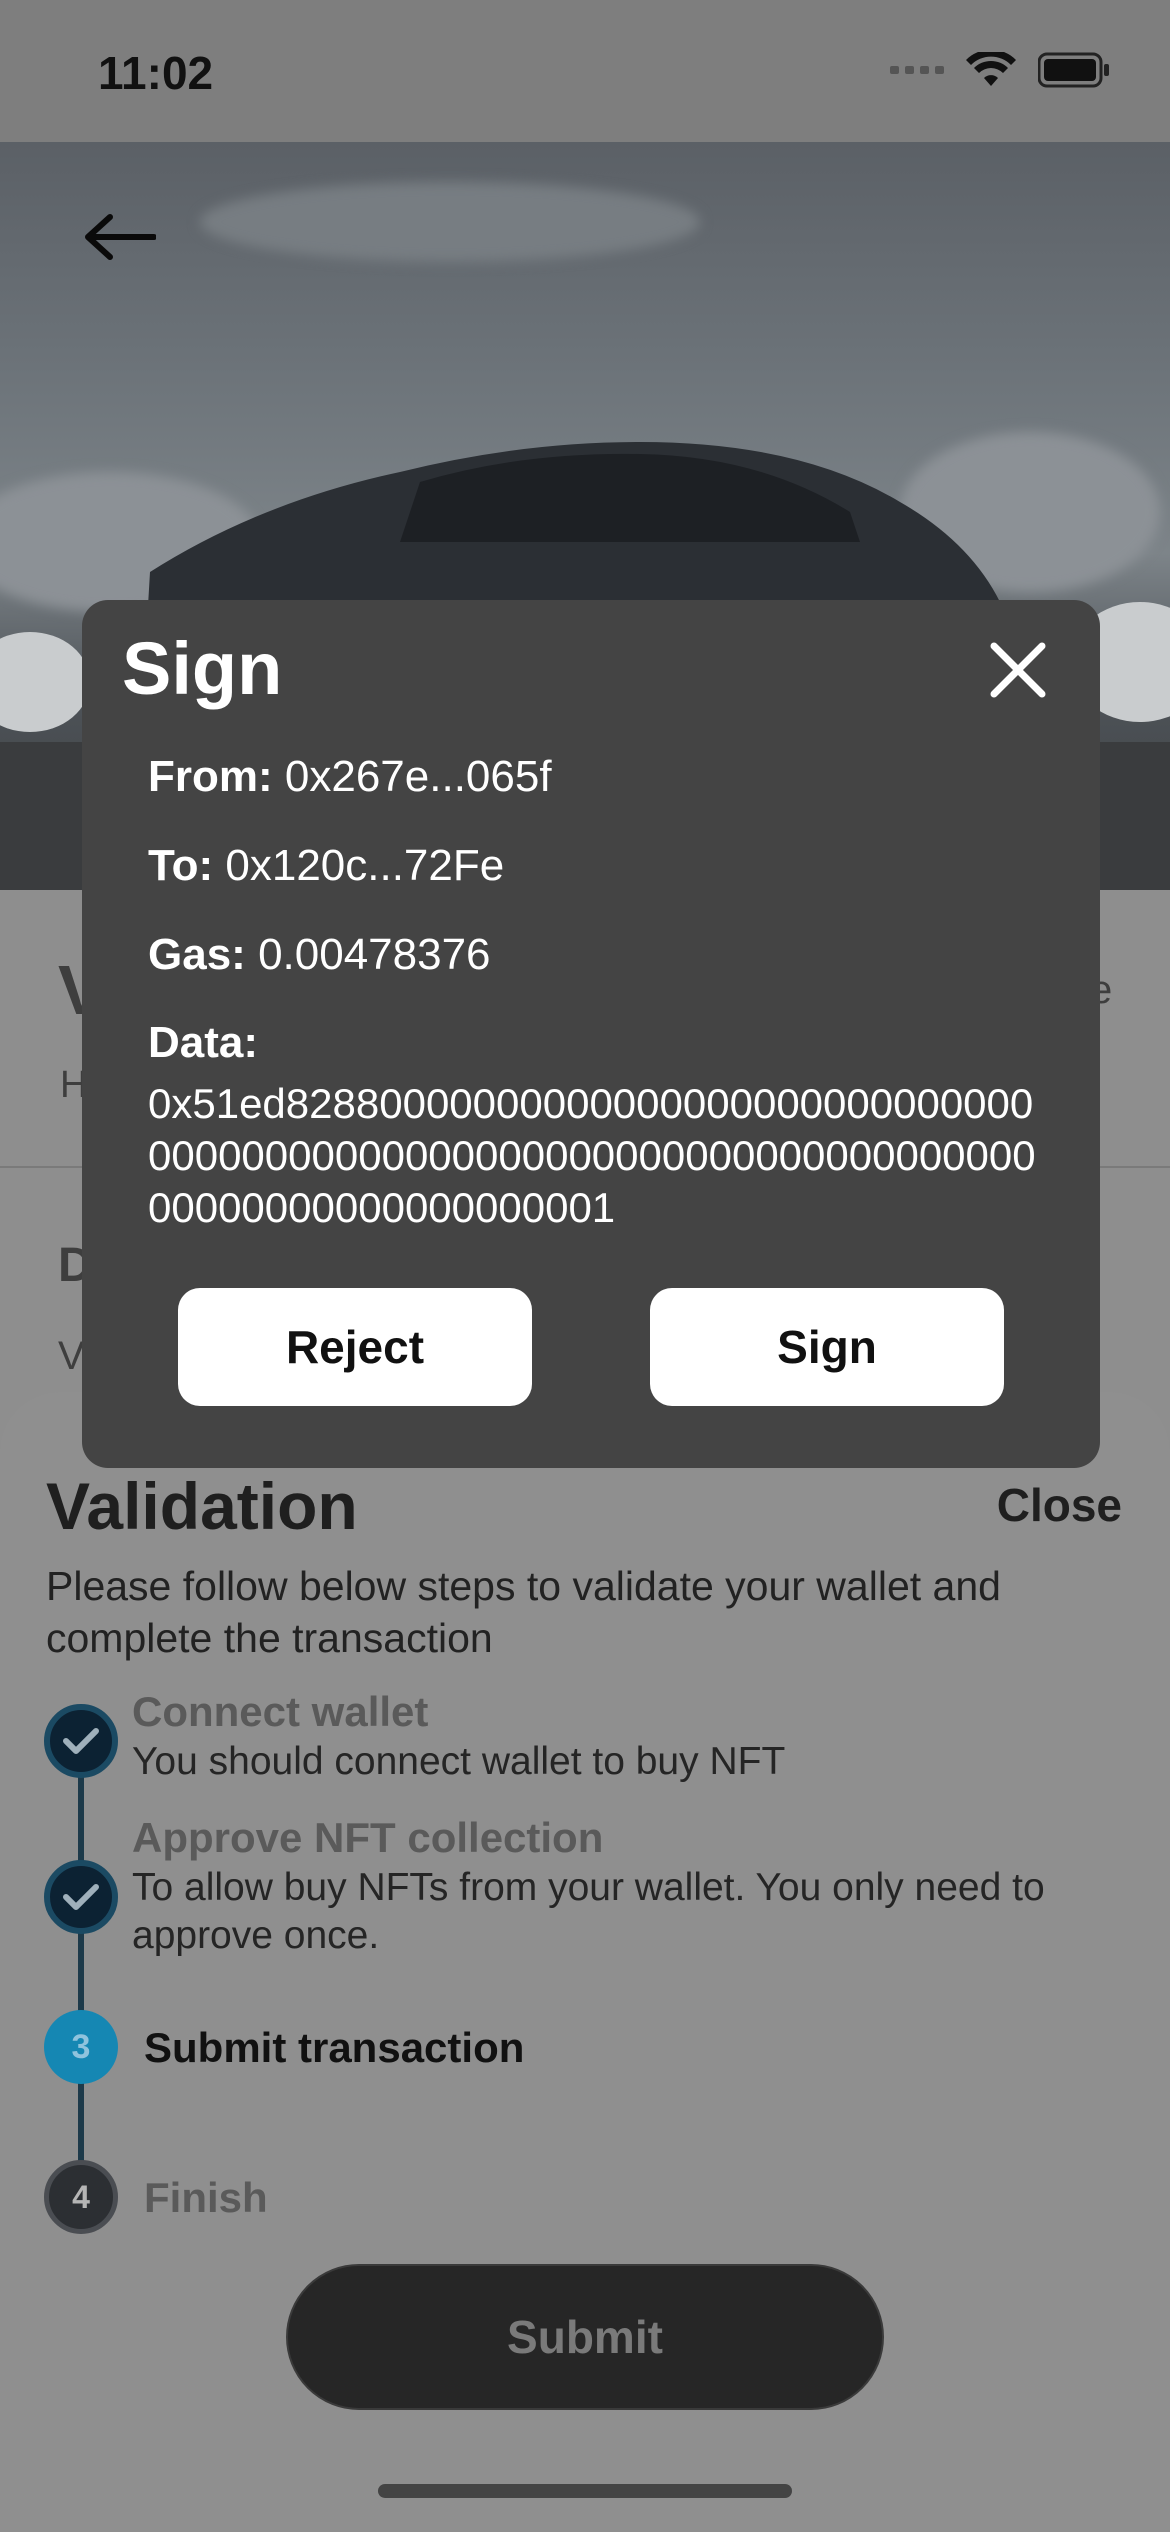 The width and height of the screenshot is (1170, 2532). I want to click on from-address: 0x267e...065f, so click(418, 776).